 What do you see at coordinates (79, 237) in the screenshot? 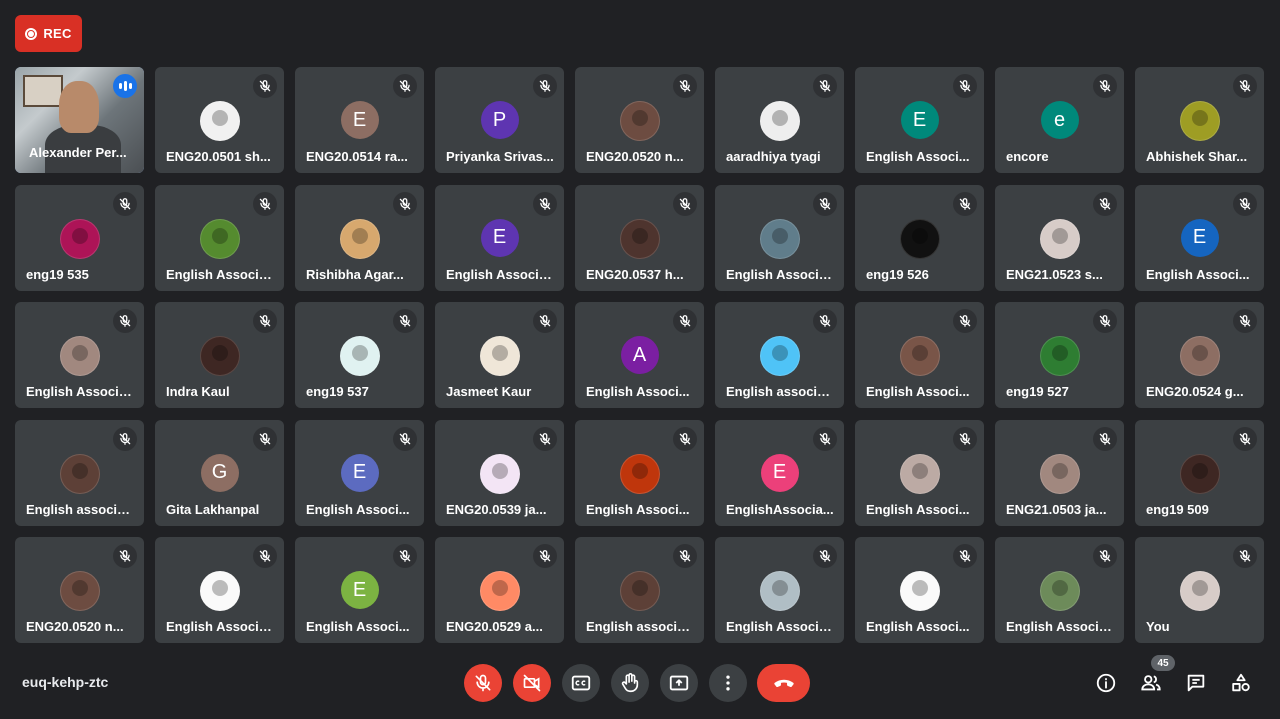
I see `participant-tile: eng19 535` at bounding box center [79, 237].